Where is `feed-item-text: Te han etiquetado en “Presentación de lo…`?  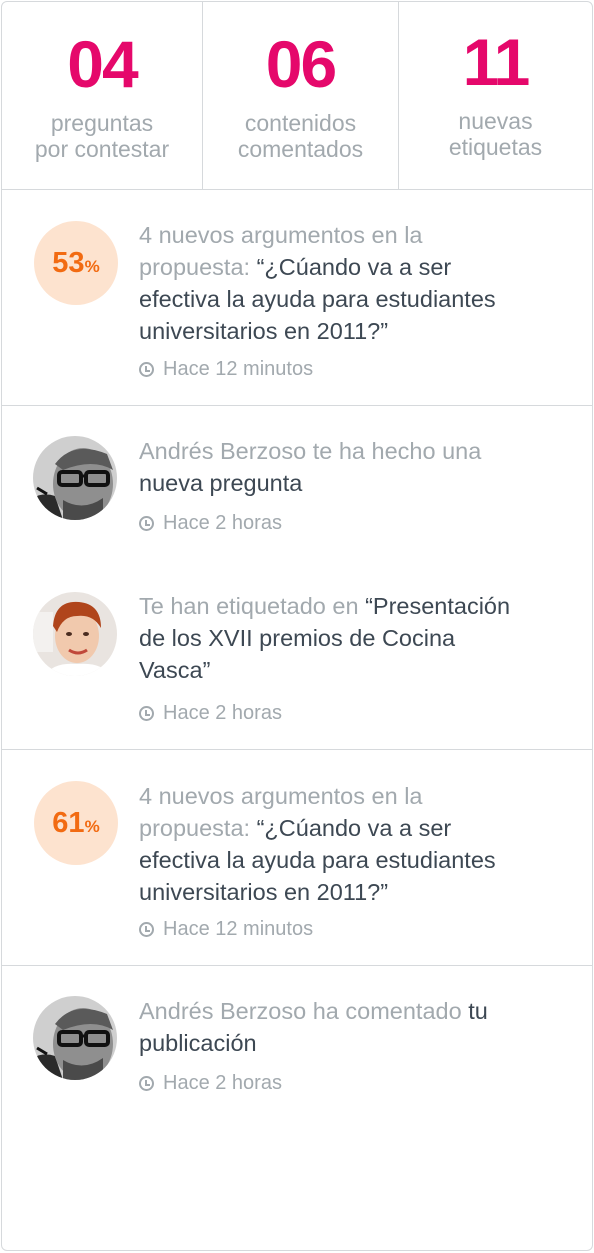 feed-item-text: Te han etiquetado en “Presentación de lo… is located at coordinates (354, 638).